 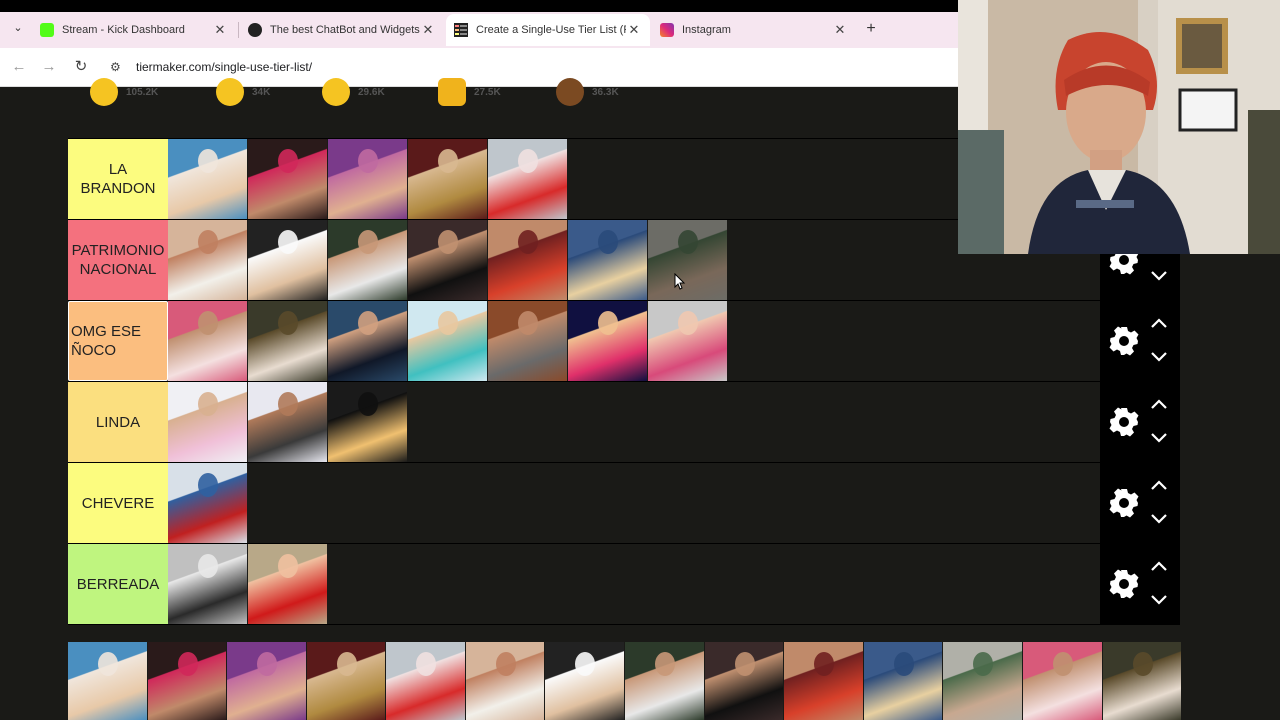 I want to click on tier-row: OMG ESE ÑOCO, so click(x=624, y=341).